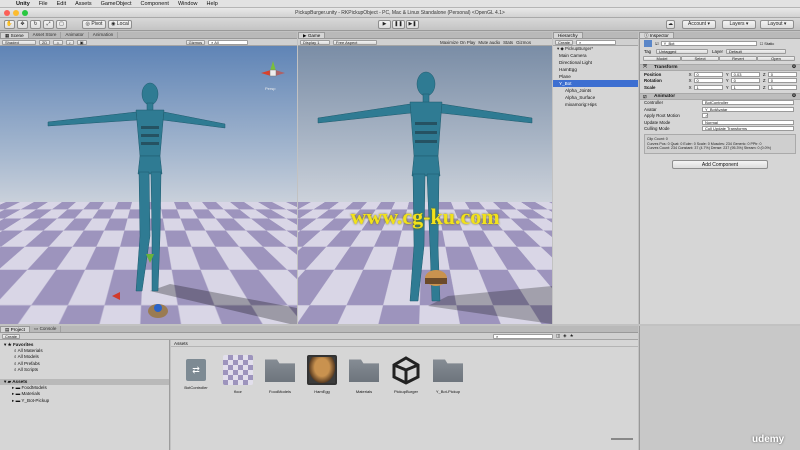 This screenshot has height=450, width=800. What do you see at coordinates (43, 4) in the screenshot?
I see `menu-file: File` at bounding box center [43, 4].